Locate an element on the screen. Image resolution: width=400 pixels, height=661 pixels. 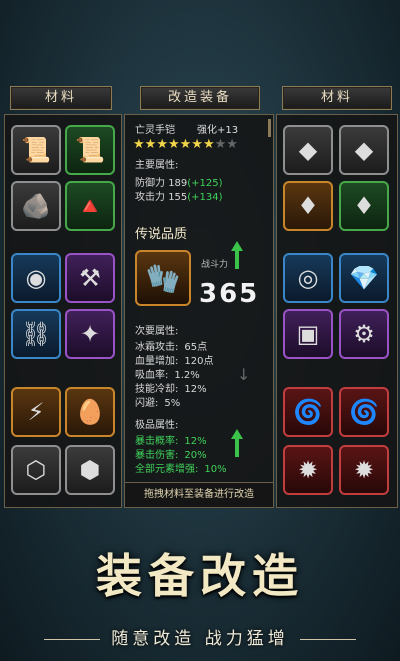
material-slot: ◉ is located at coordinates (36, 278).